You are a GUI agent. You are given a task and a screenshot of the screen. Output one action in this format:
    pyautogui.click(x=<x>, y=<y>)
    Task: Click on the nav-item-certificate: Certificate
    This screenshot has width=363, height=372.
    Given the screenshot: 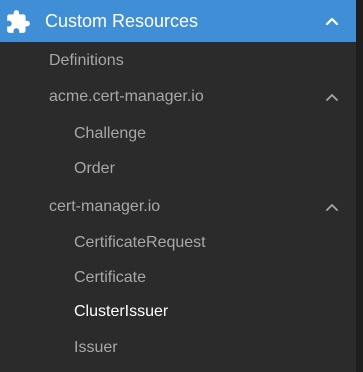 What is the action you would take?
    pyautogui.click(x=110, y=278)
    